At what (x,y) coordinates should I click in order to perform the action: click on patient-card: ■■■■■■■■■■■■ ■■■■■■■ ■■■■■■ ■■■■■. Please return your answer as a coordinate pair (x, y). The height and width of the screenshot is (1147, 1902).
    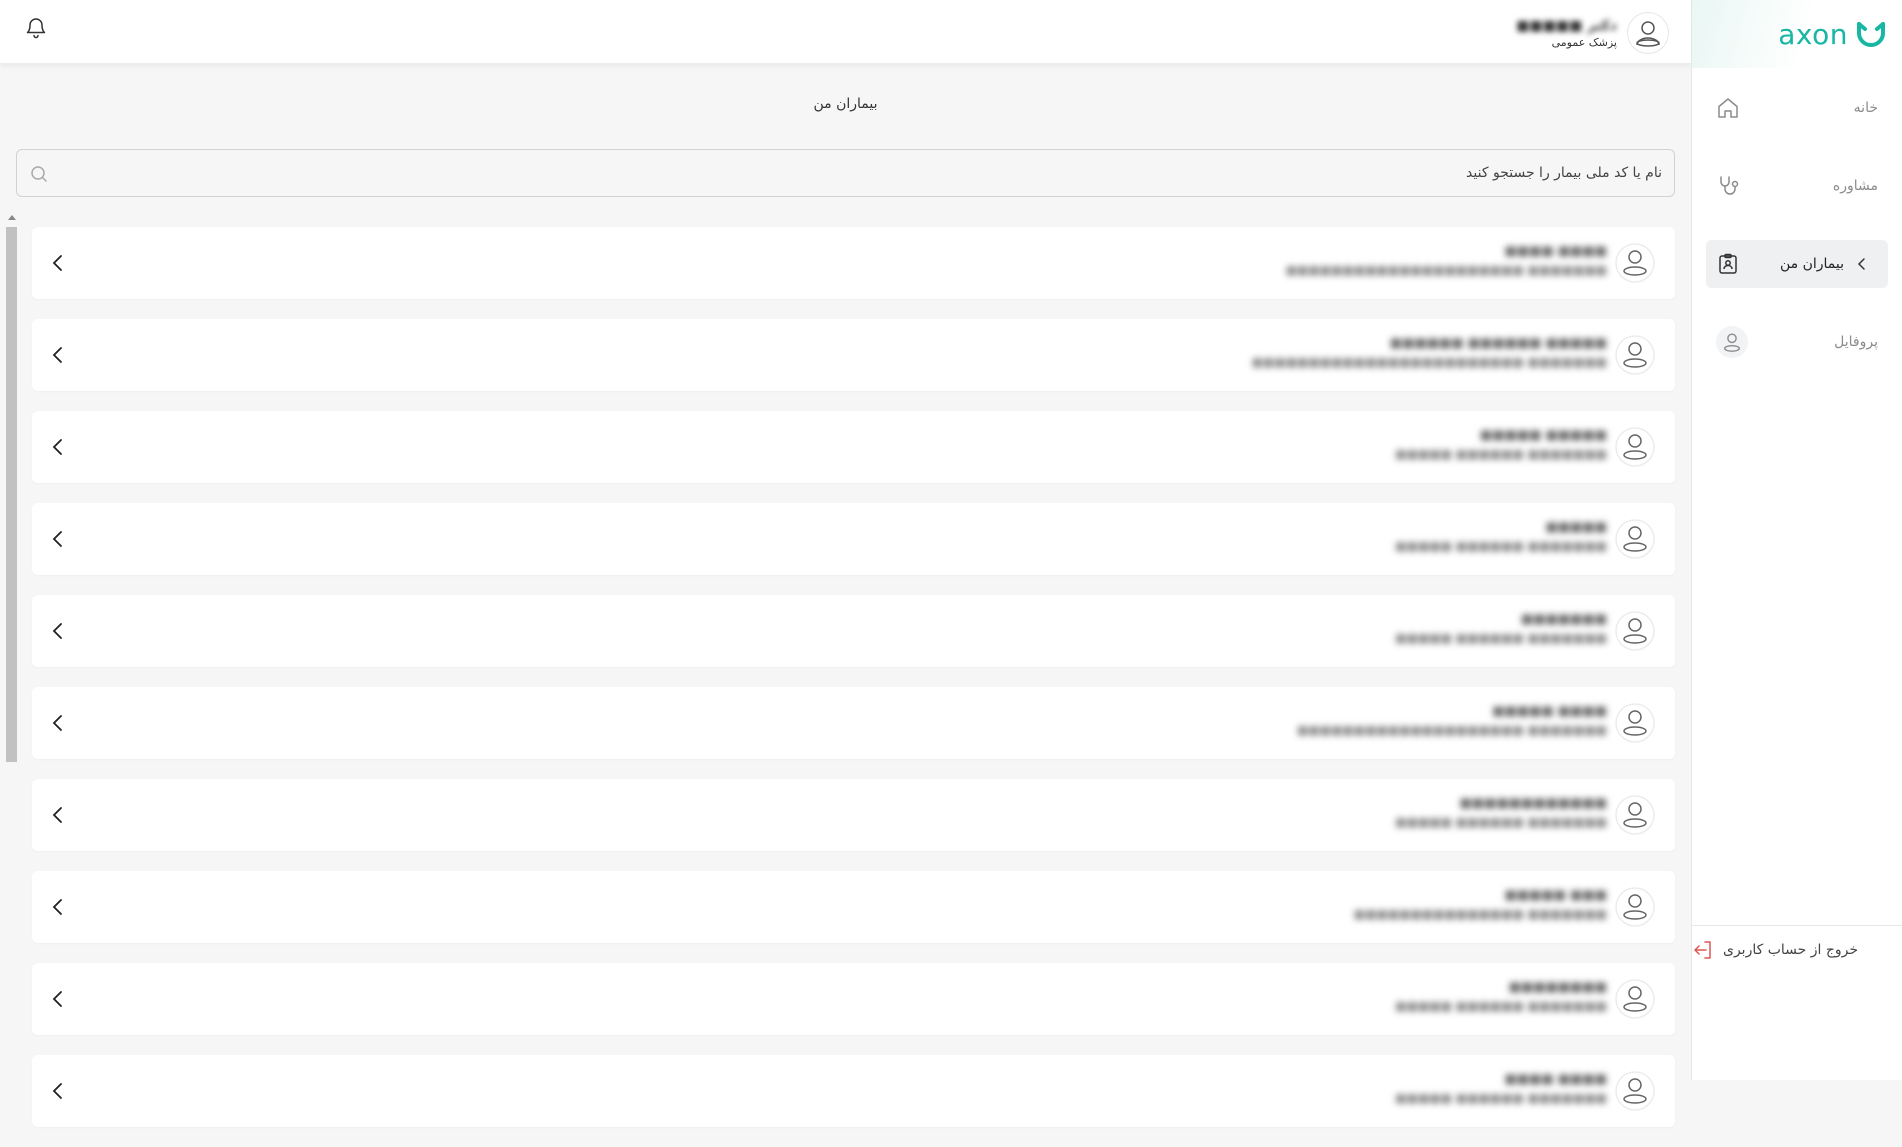
    Looking at the image, I should click on (853, 815).